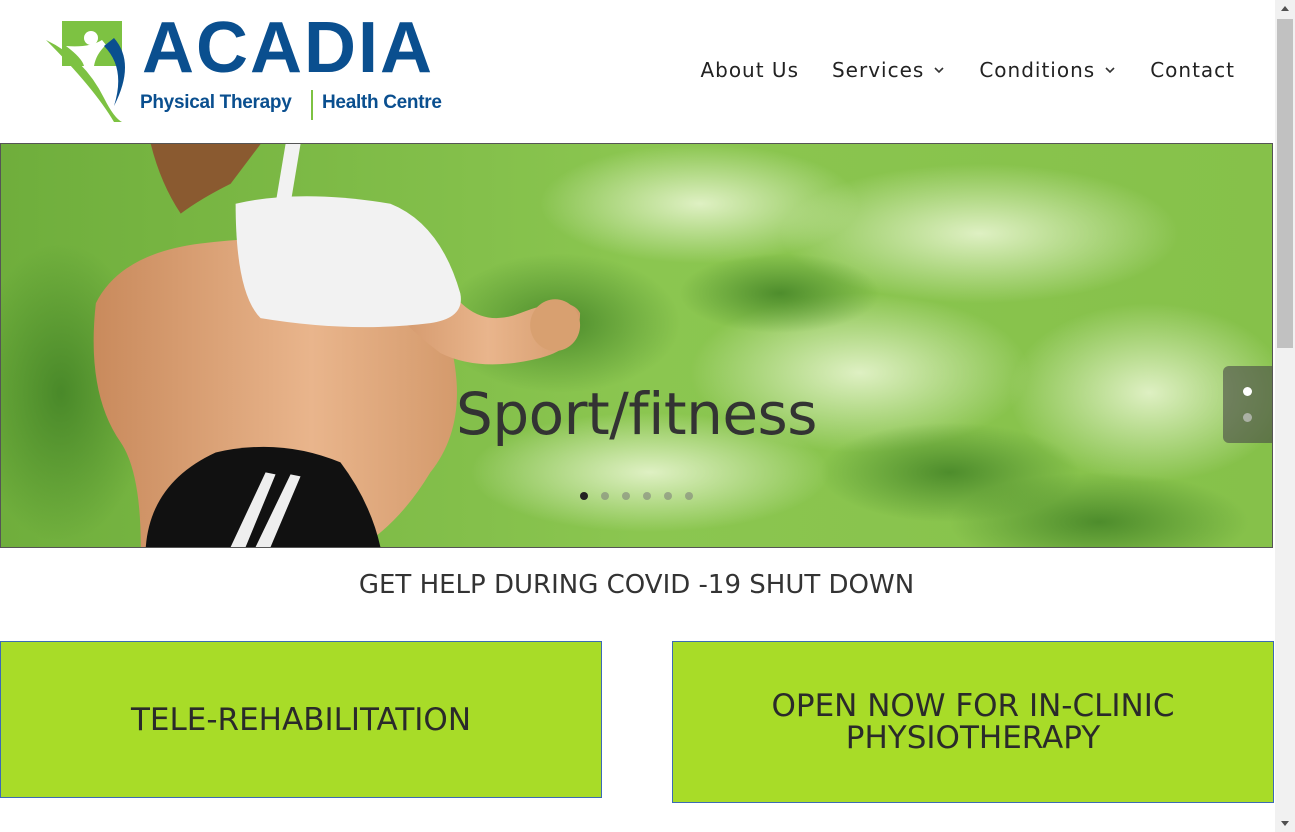 This screenshot has width=1295, height=832. I want to click on cta-label: TELE-REHABILITATION, so click(301, 719).